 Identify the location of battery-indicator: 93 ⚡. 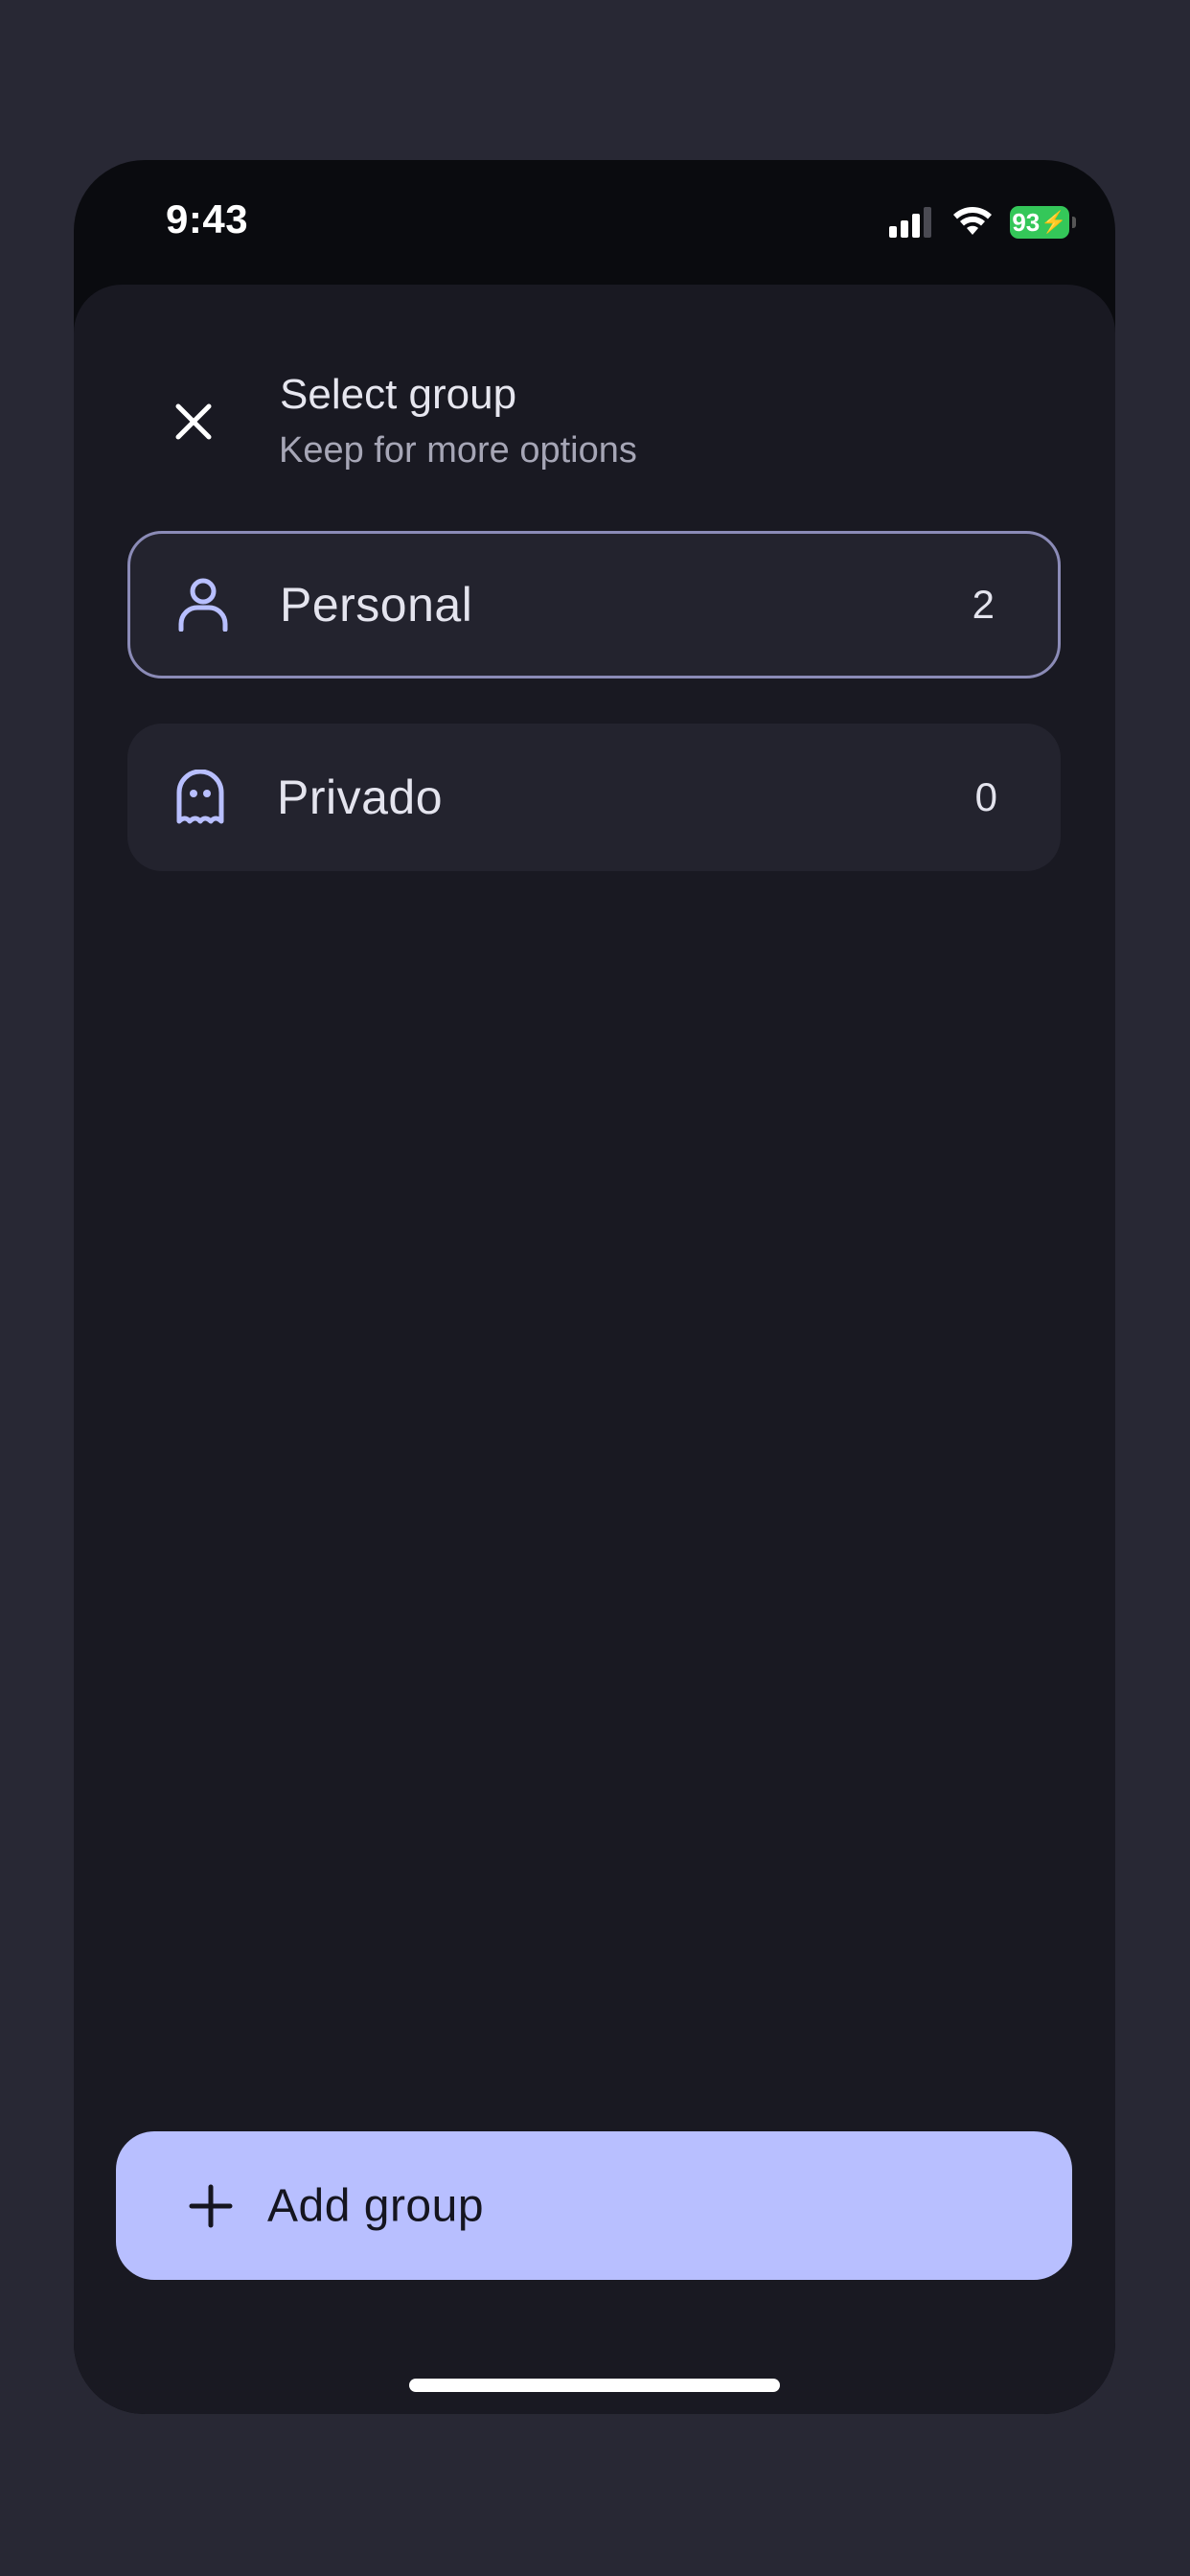
(1043, 222).